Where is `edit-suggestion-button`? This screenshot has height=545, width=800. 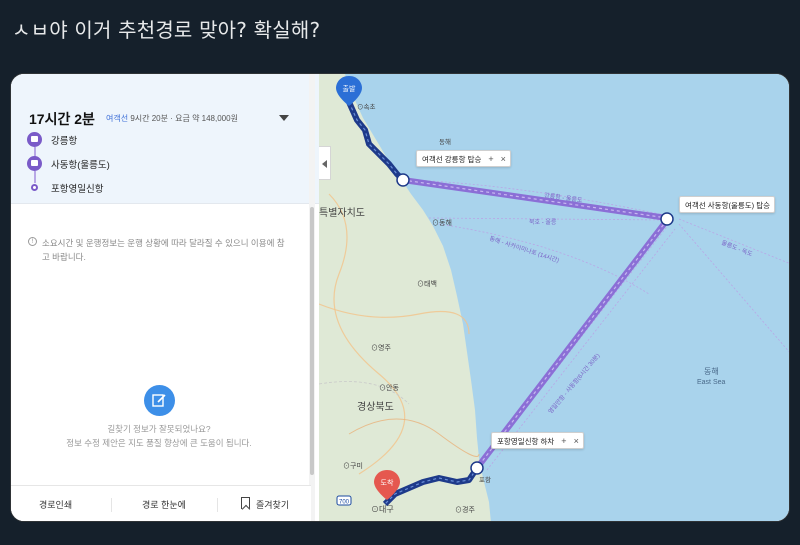
edit-suggestion-button is located at coordinates (159, 400).